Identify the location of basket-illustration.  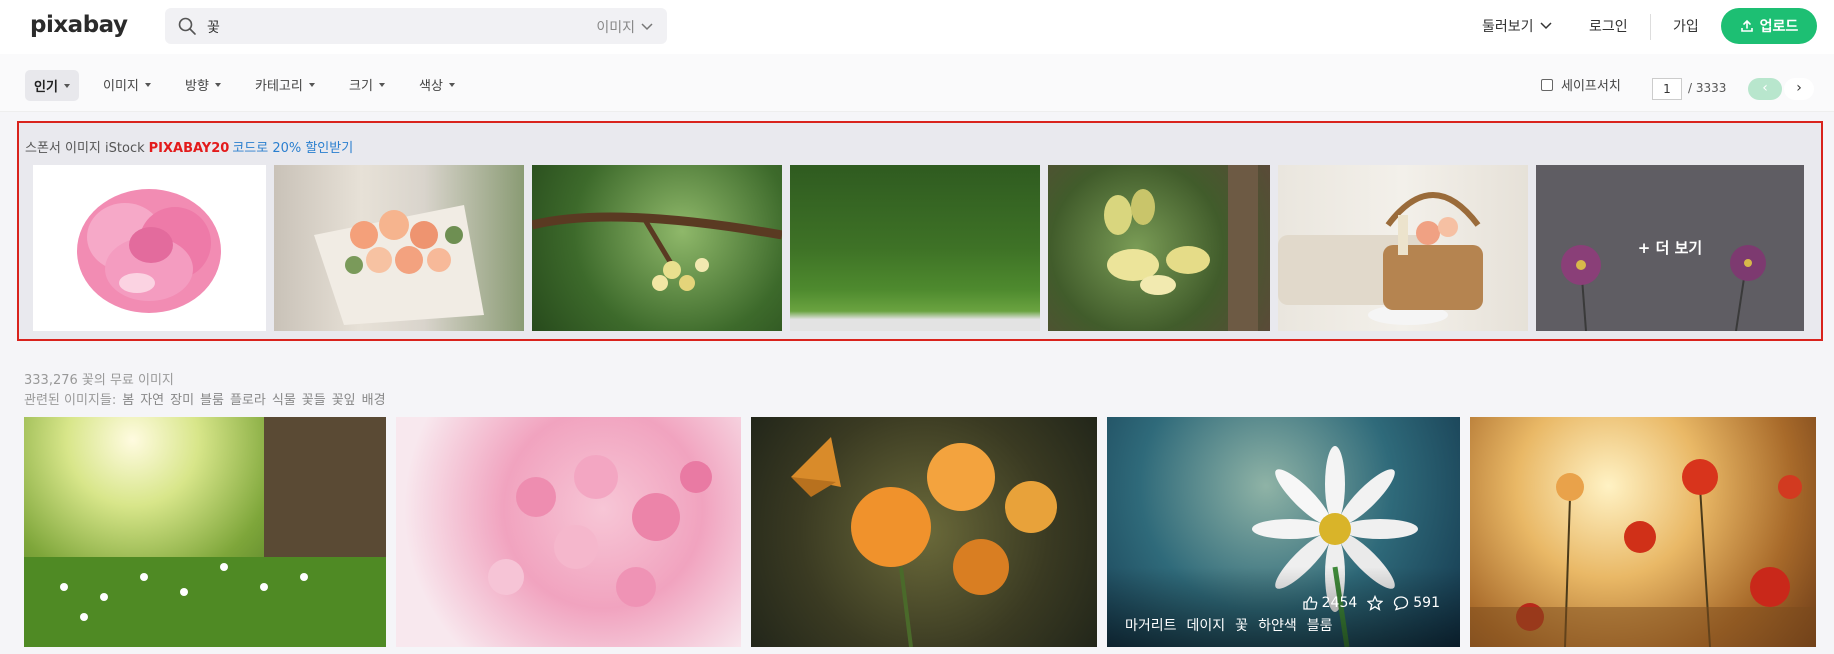
(1380, 258).